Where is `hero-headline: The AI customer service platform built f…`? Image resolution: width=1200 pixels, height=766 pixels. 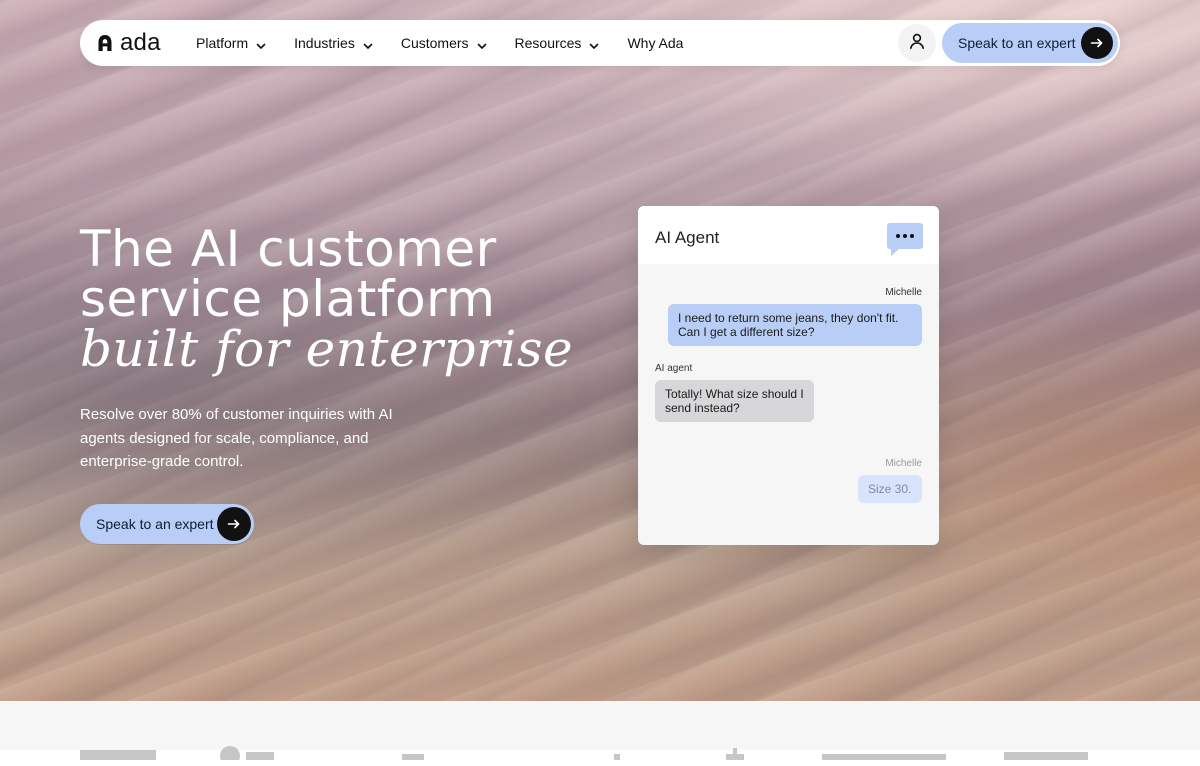 hero-headline: The AI customer service platform built f… is located at coordinates (340, 299).